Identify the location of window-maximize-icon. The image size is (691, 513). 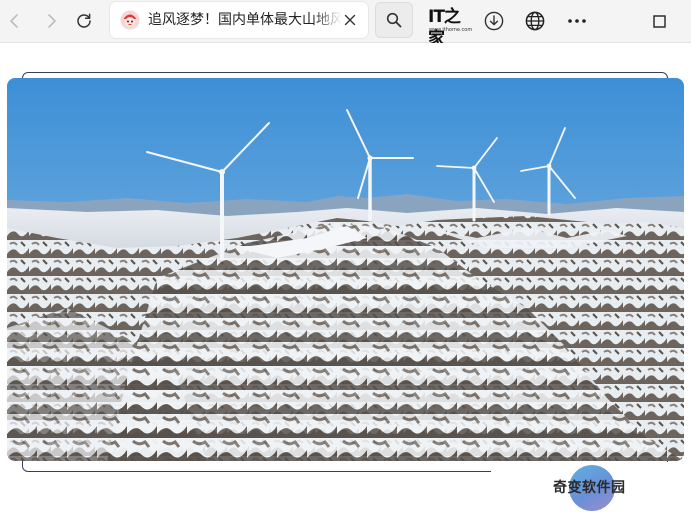
(659, 21).